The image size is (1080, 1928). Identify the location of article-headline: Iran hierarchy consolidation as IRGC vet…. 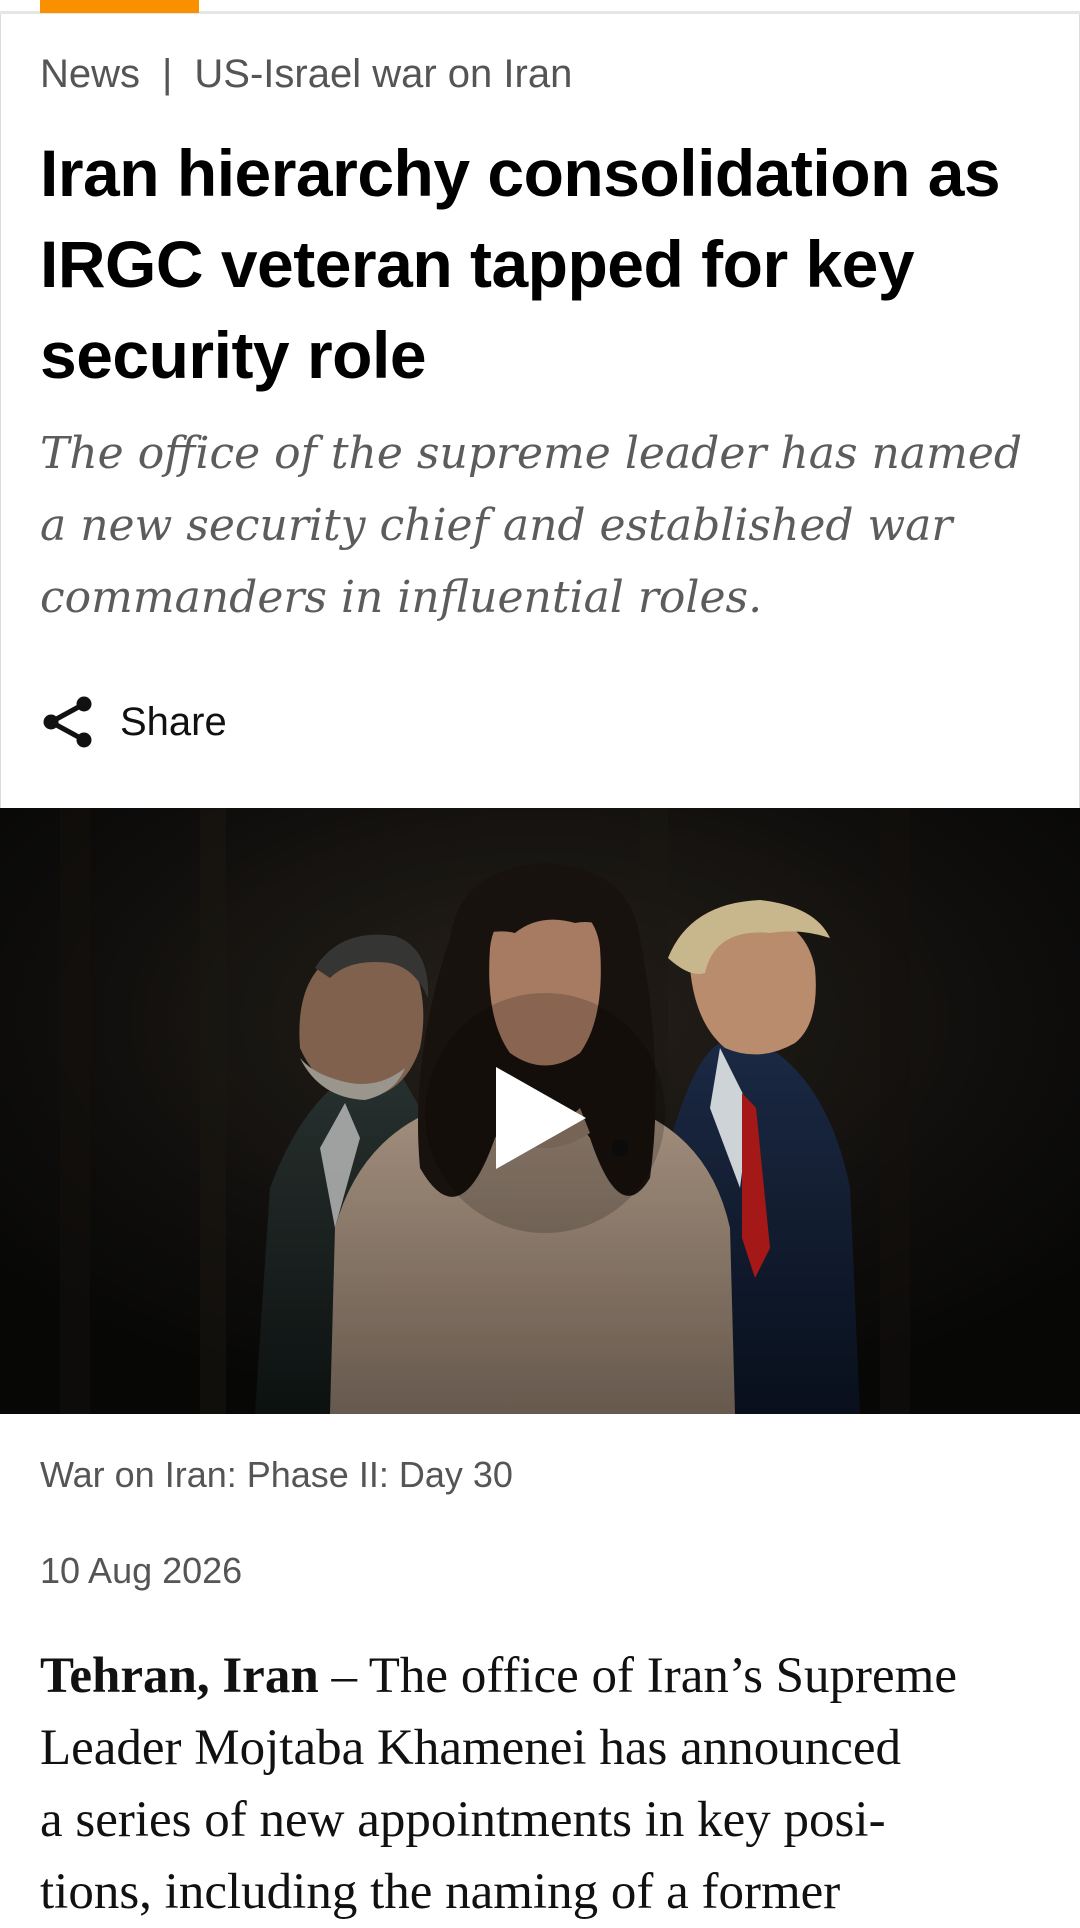
(520, 264).